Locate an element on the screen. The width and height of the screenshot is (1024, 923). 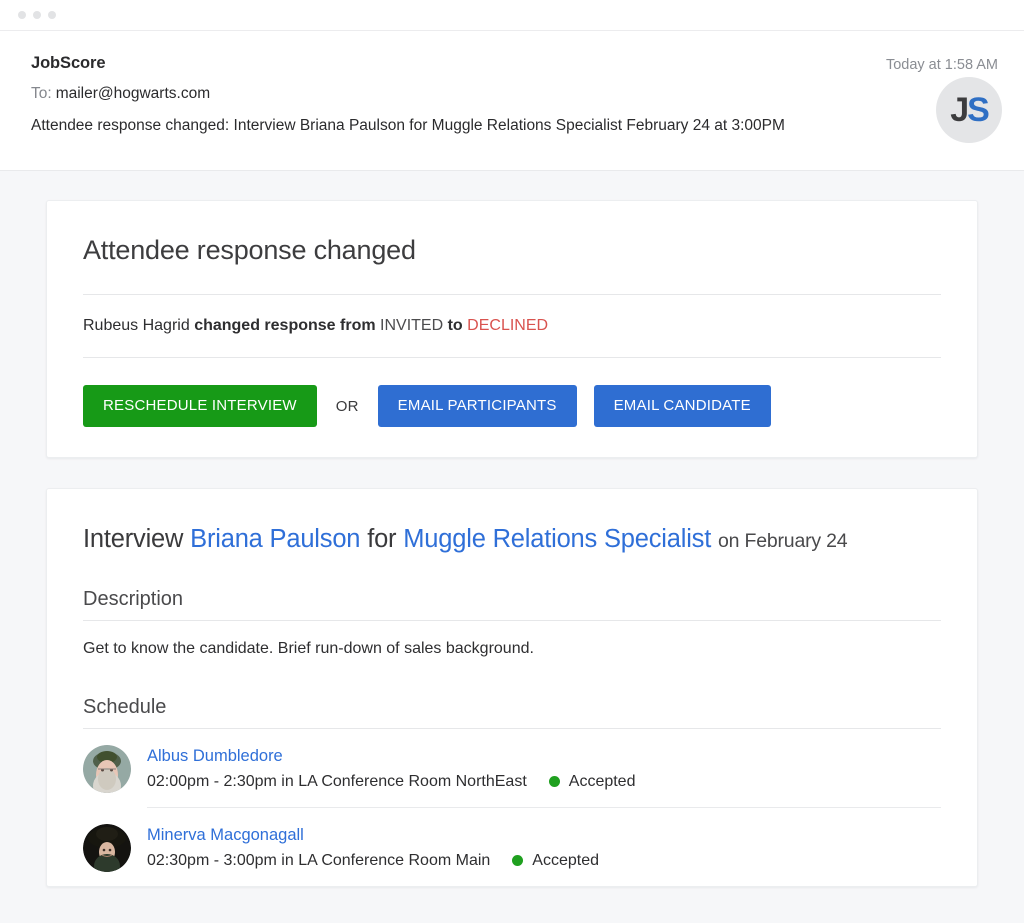
avatar-initial-j: J is located at coordinates (959, 110).